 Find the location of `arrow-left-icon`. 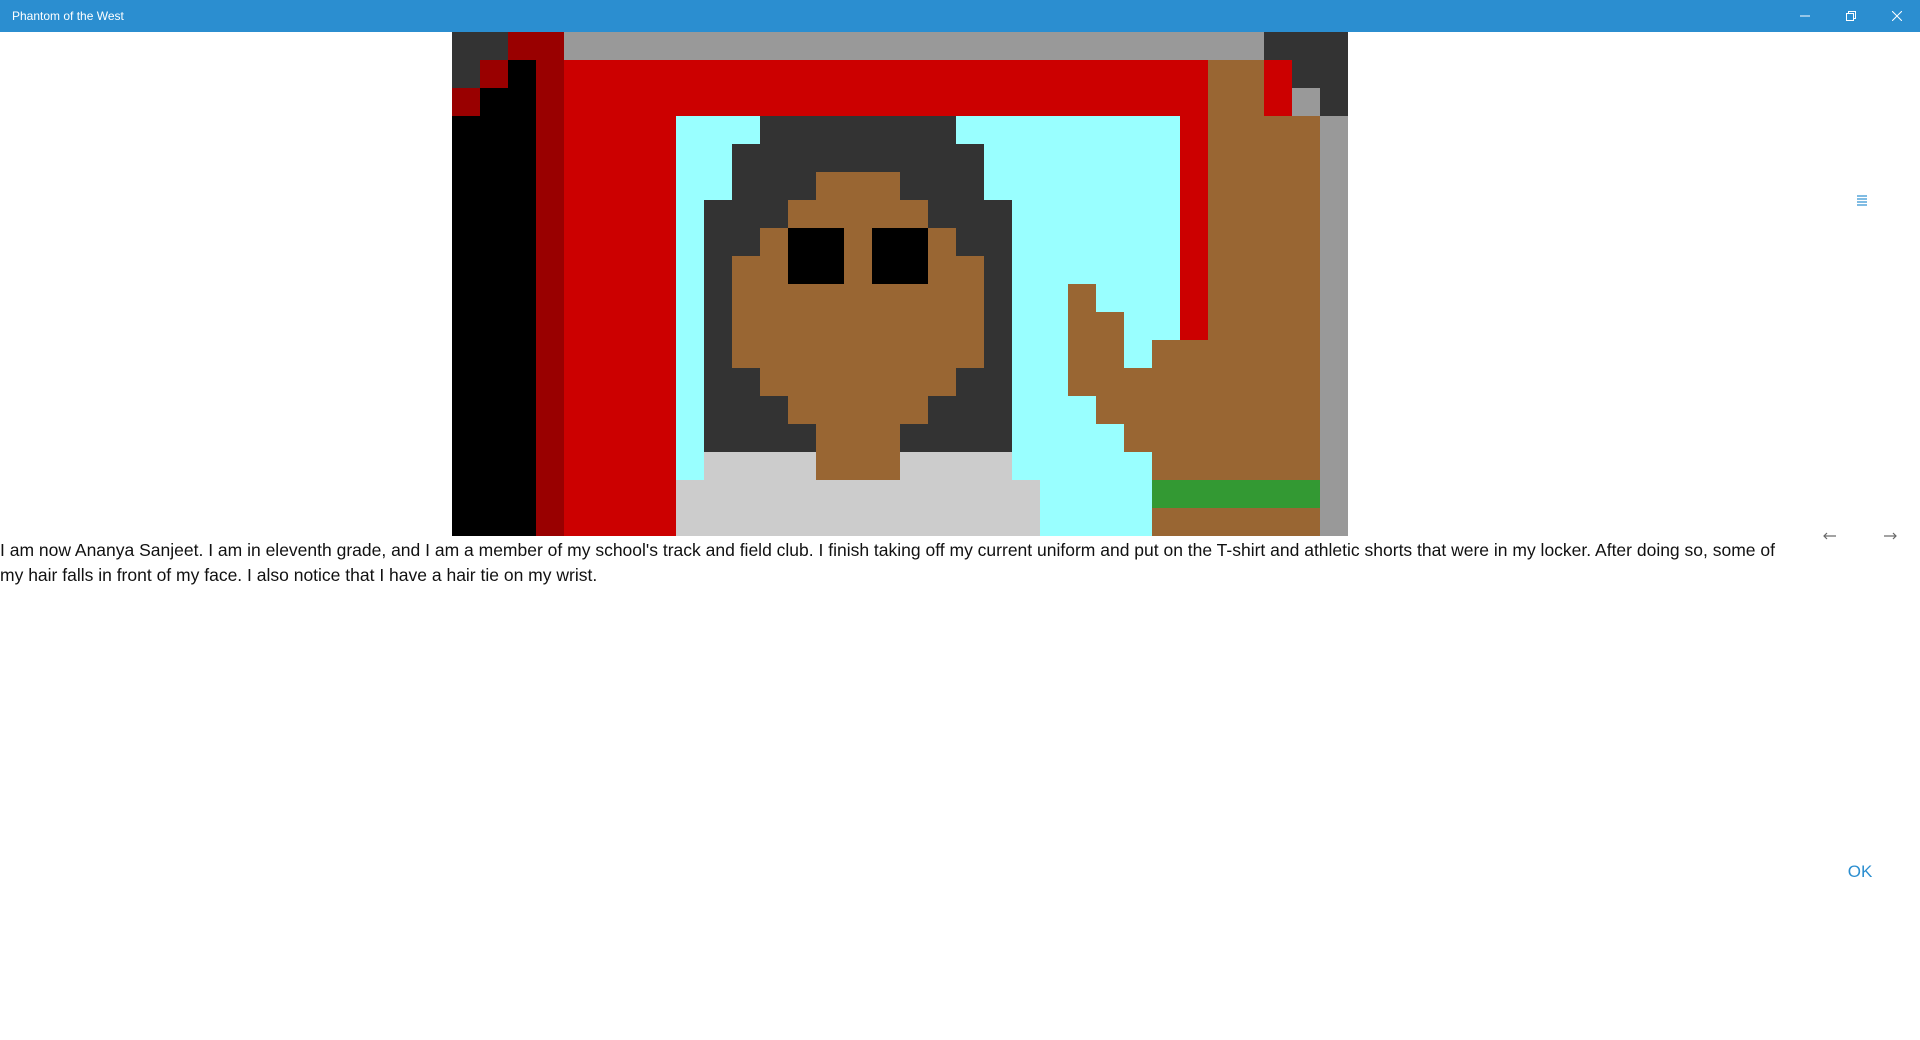

arrow-left-icon is located at coordinates (1829, 536).